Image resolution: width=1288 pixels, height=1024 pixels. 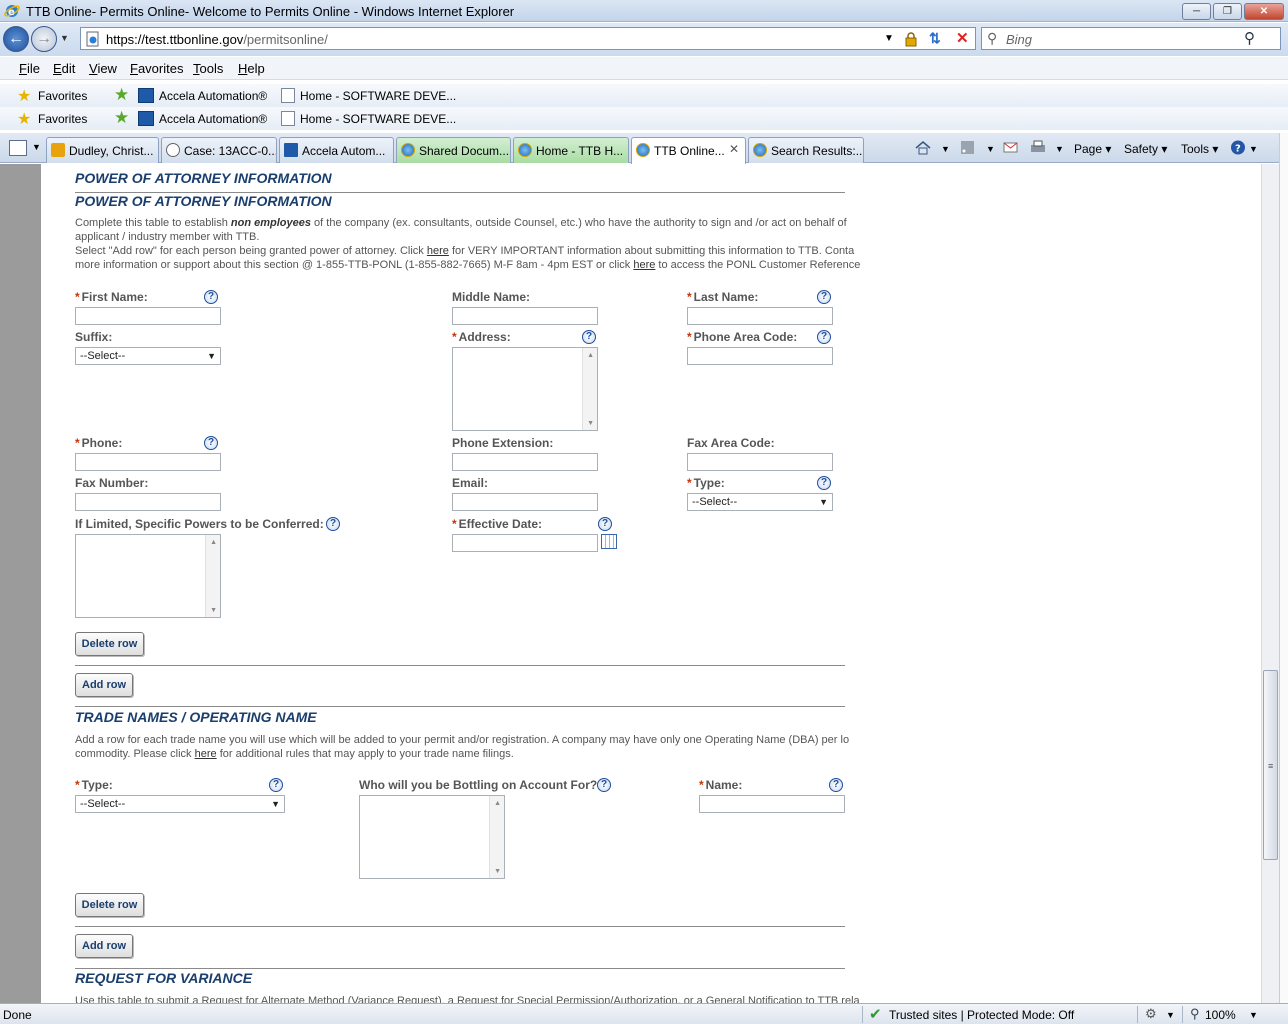 I want to click on fax-number-input, so click(x=148, y=502).